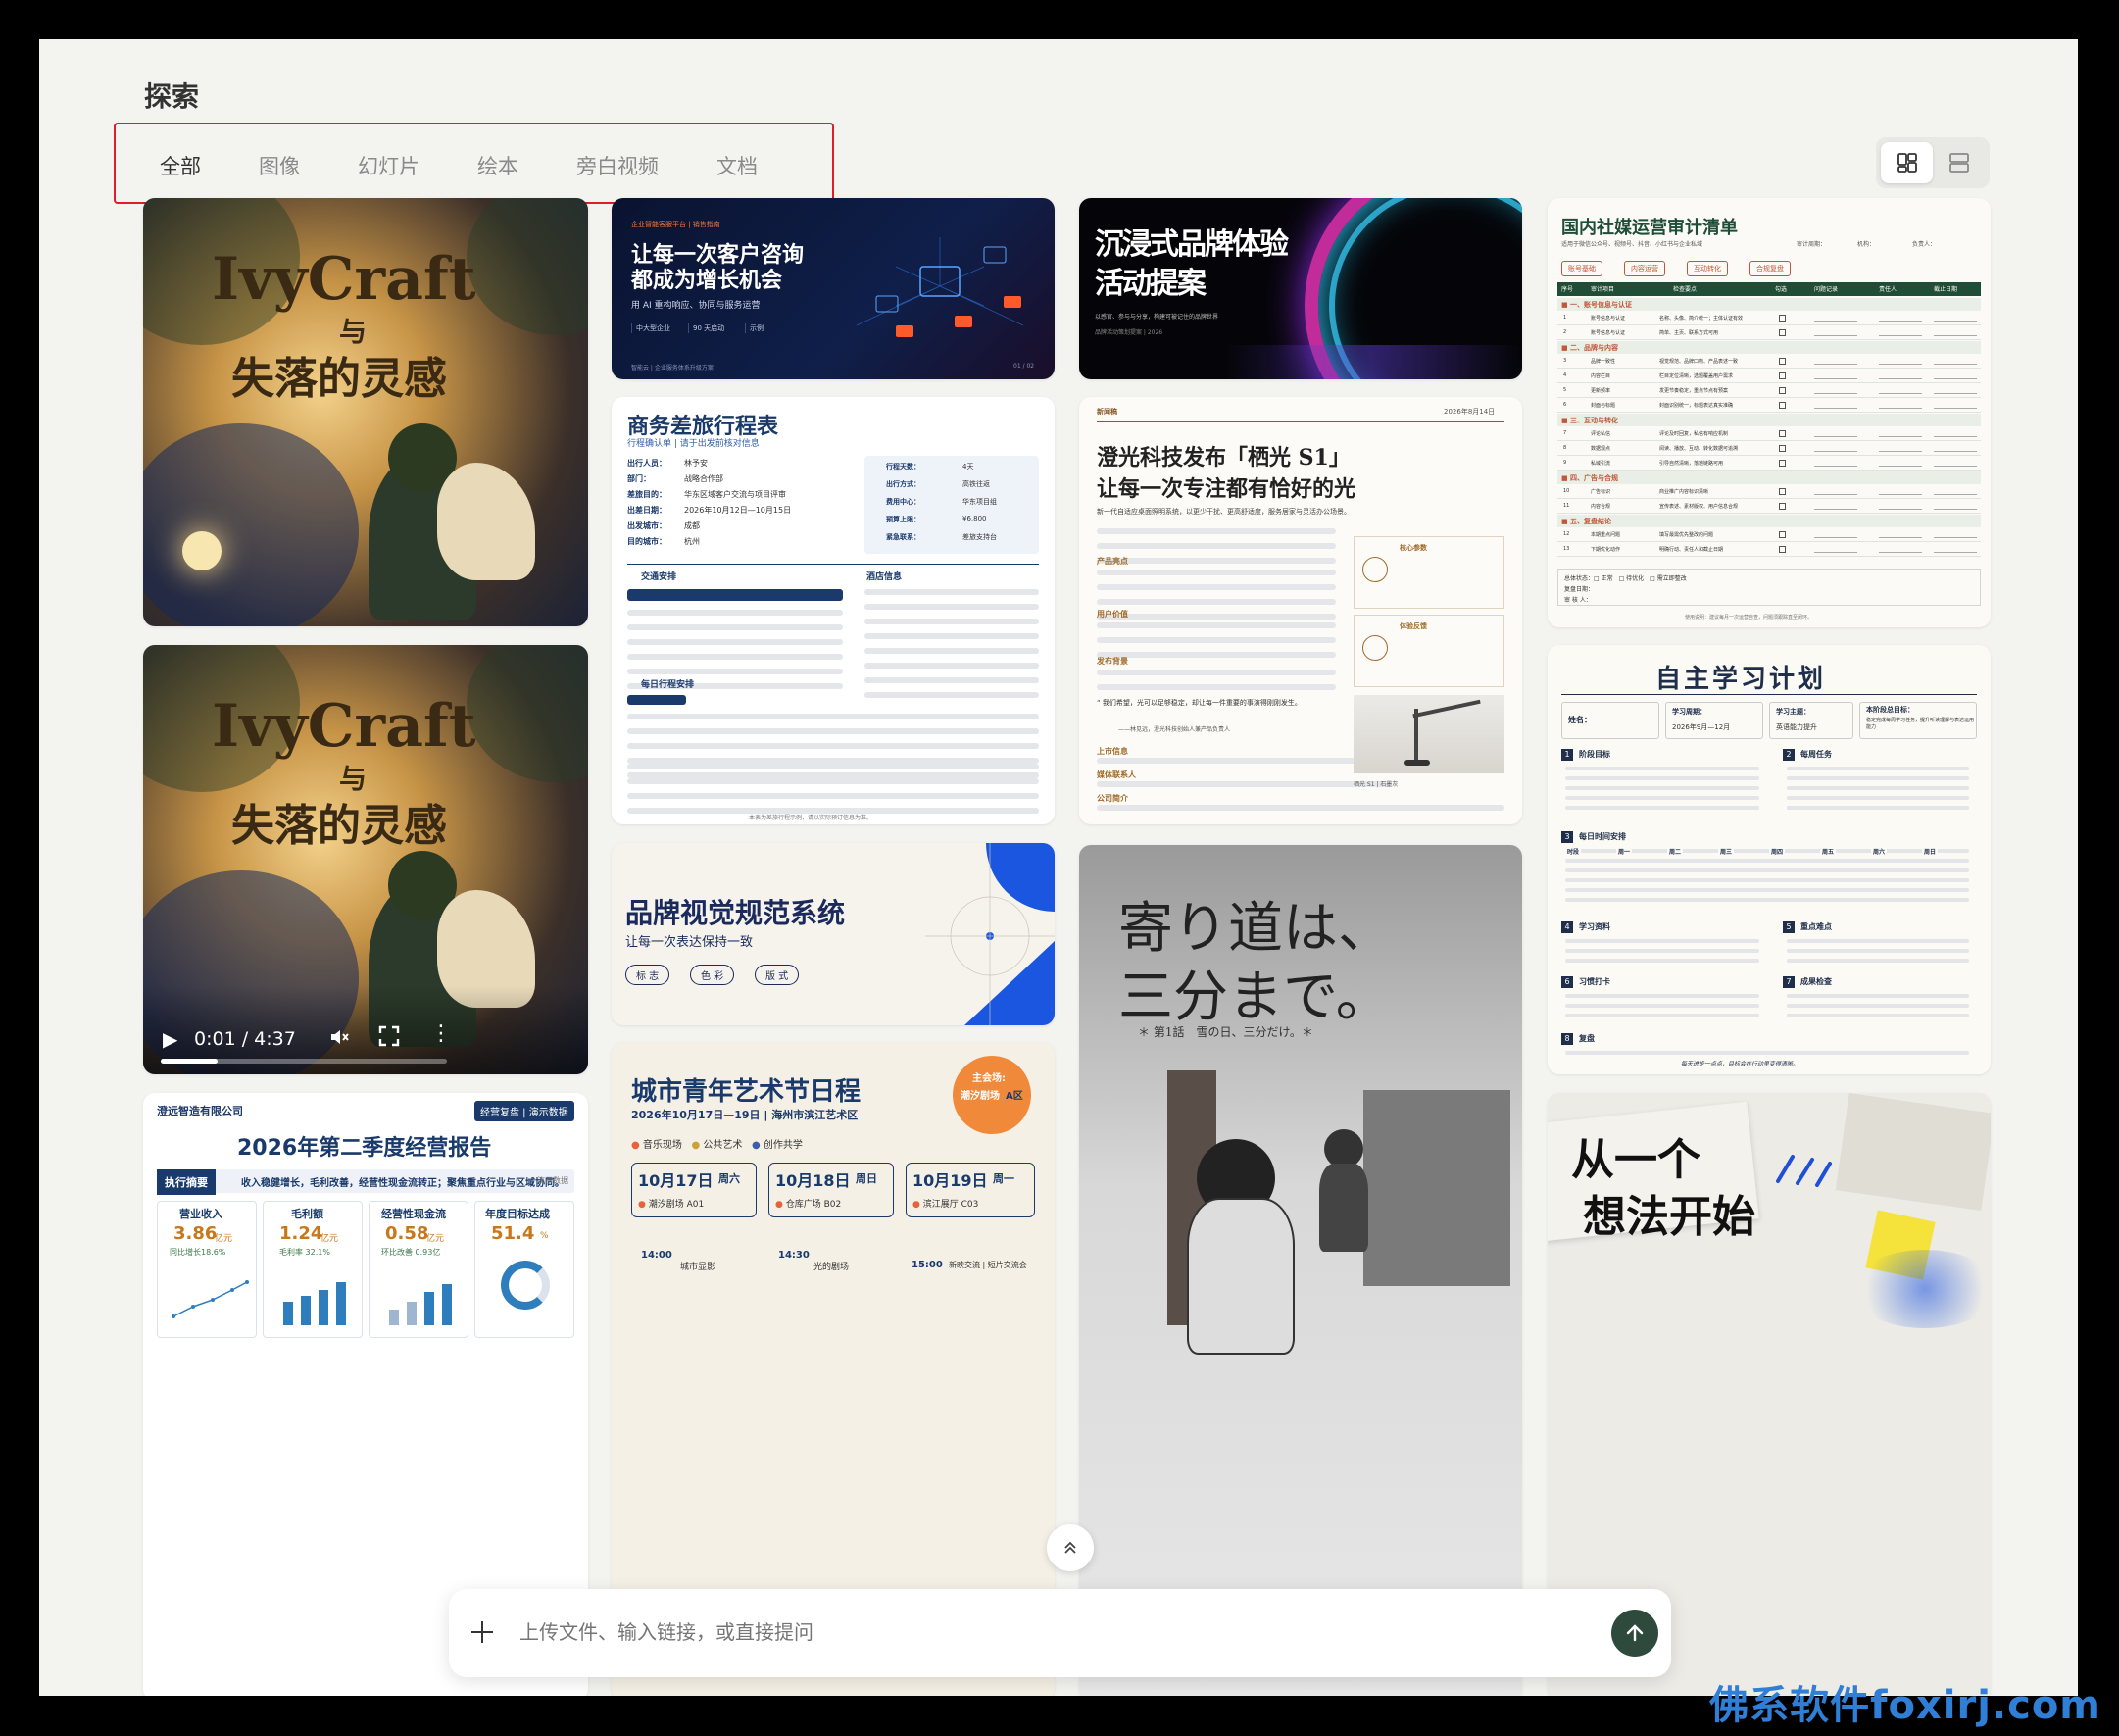 The height and width of the screenshot is (1736, 2119). What do you see at coordinates (210, 1299) in the screenshot?
I see `kpi-line-chart` at bounding box center [210, 1299].